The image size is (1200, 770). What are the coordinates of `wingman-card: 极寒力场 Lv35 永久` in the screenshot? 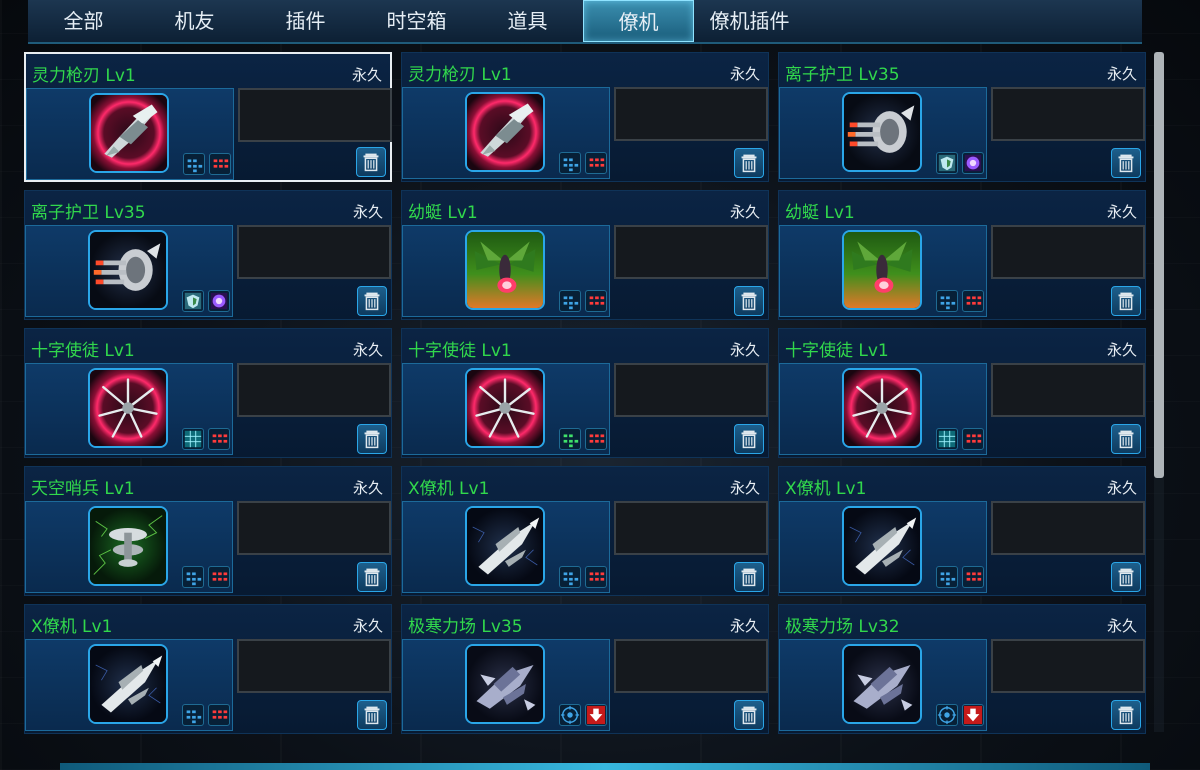 It's located at (585, 669).